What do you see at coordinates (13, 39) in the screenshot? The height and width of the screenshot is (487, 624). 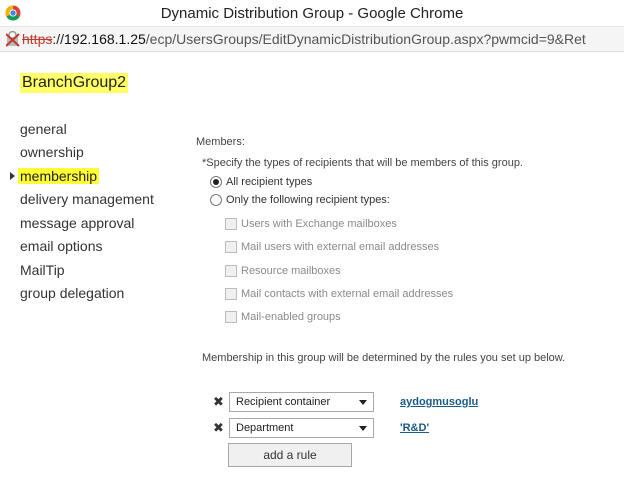 I see `insecure-lock-icon` at bounding box center [13, 39].